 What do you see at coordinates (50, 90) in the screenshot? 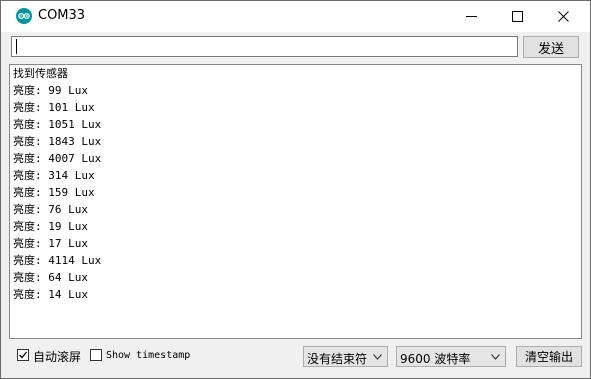
I see `output-line: 亮度: 99 Lux` at bounding box center [50, 90].